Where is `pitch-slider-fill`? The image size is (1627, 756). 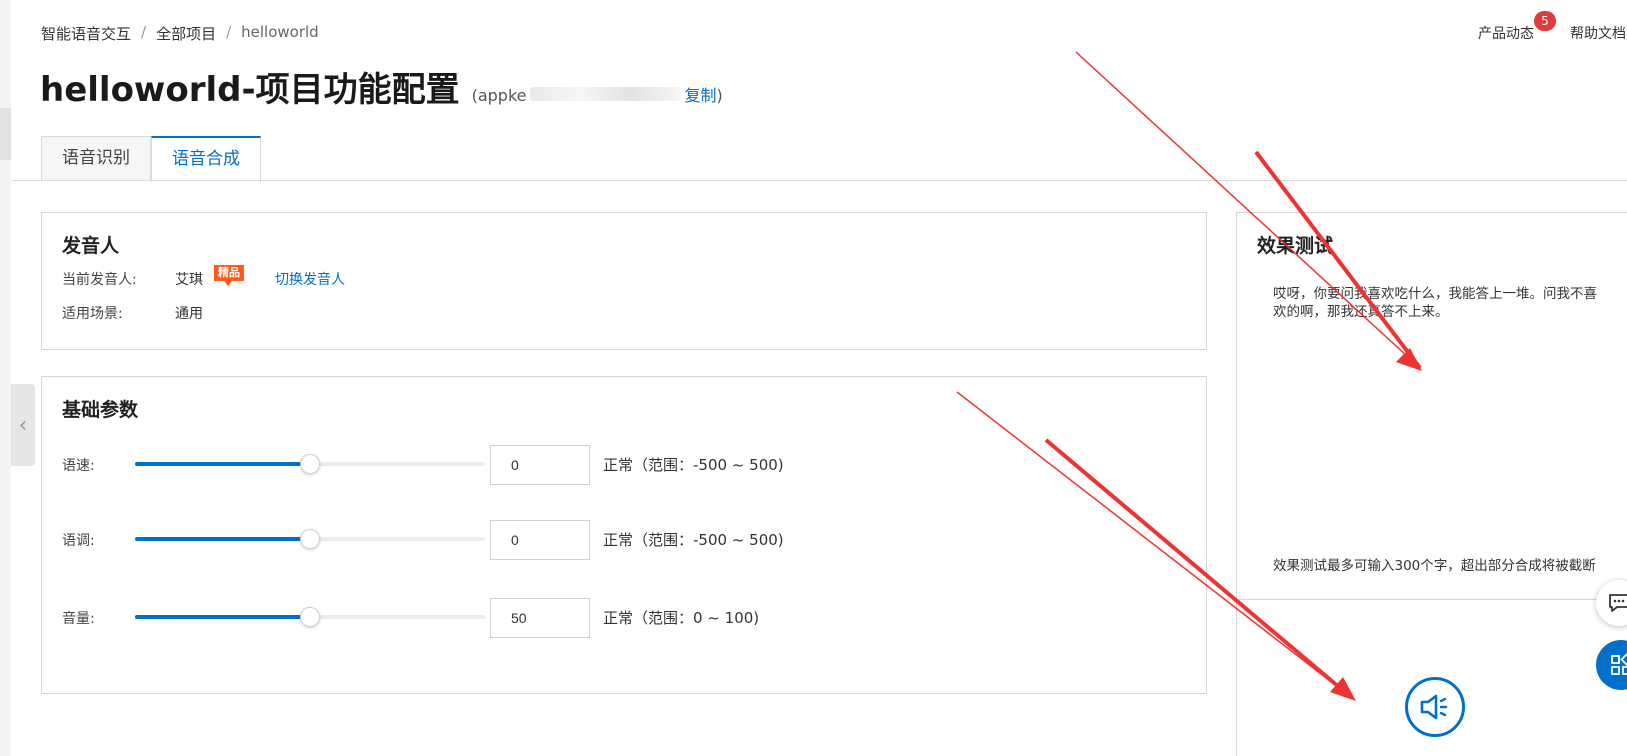 pitch-slider-fill is located at coordinates (222, 539).